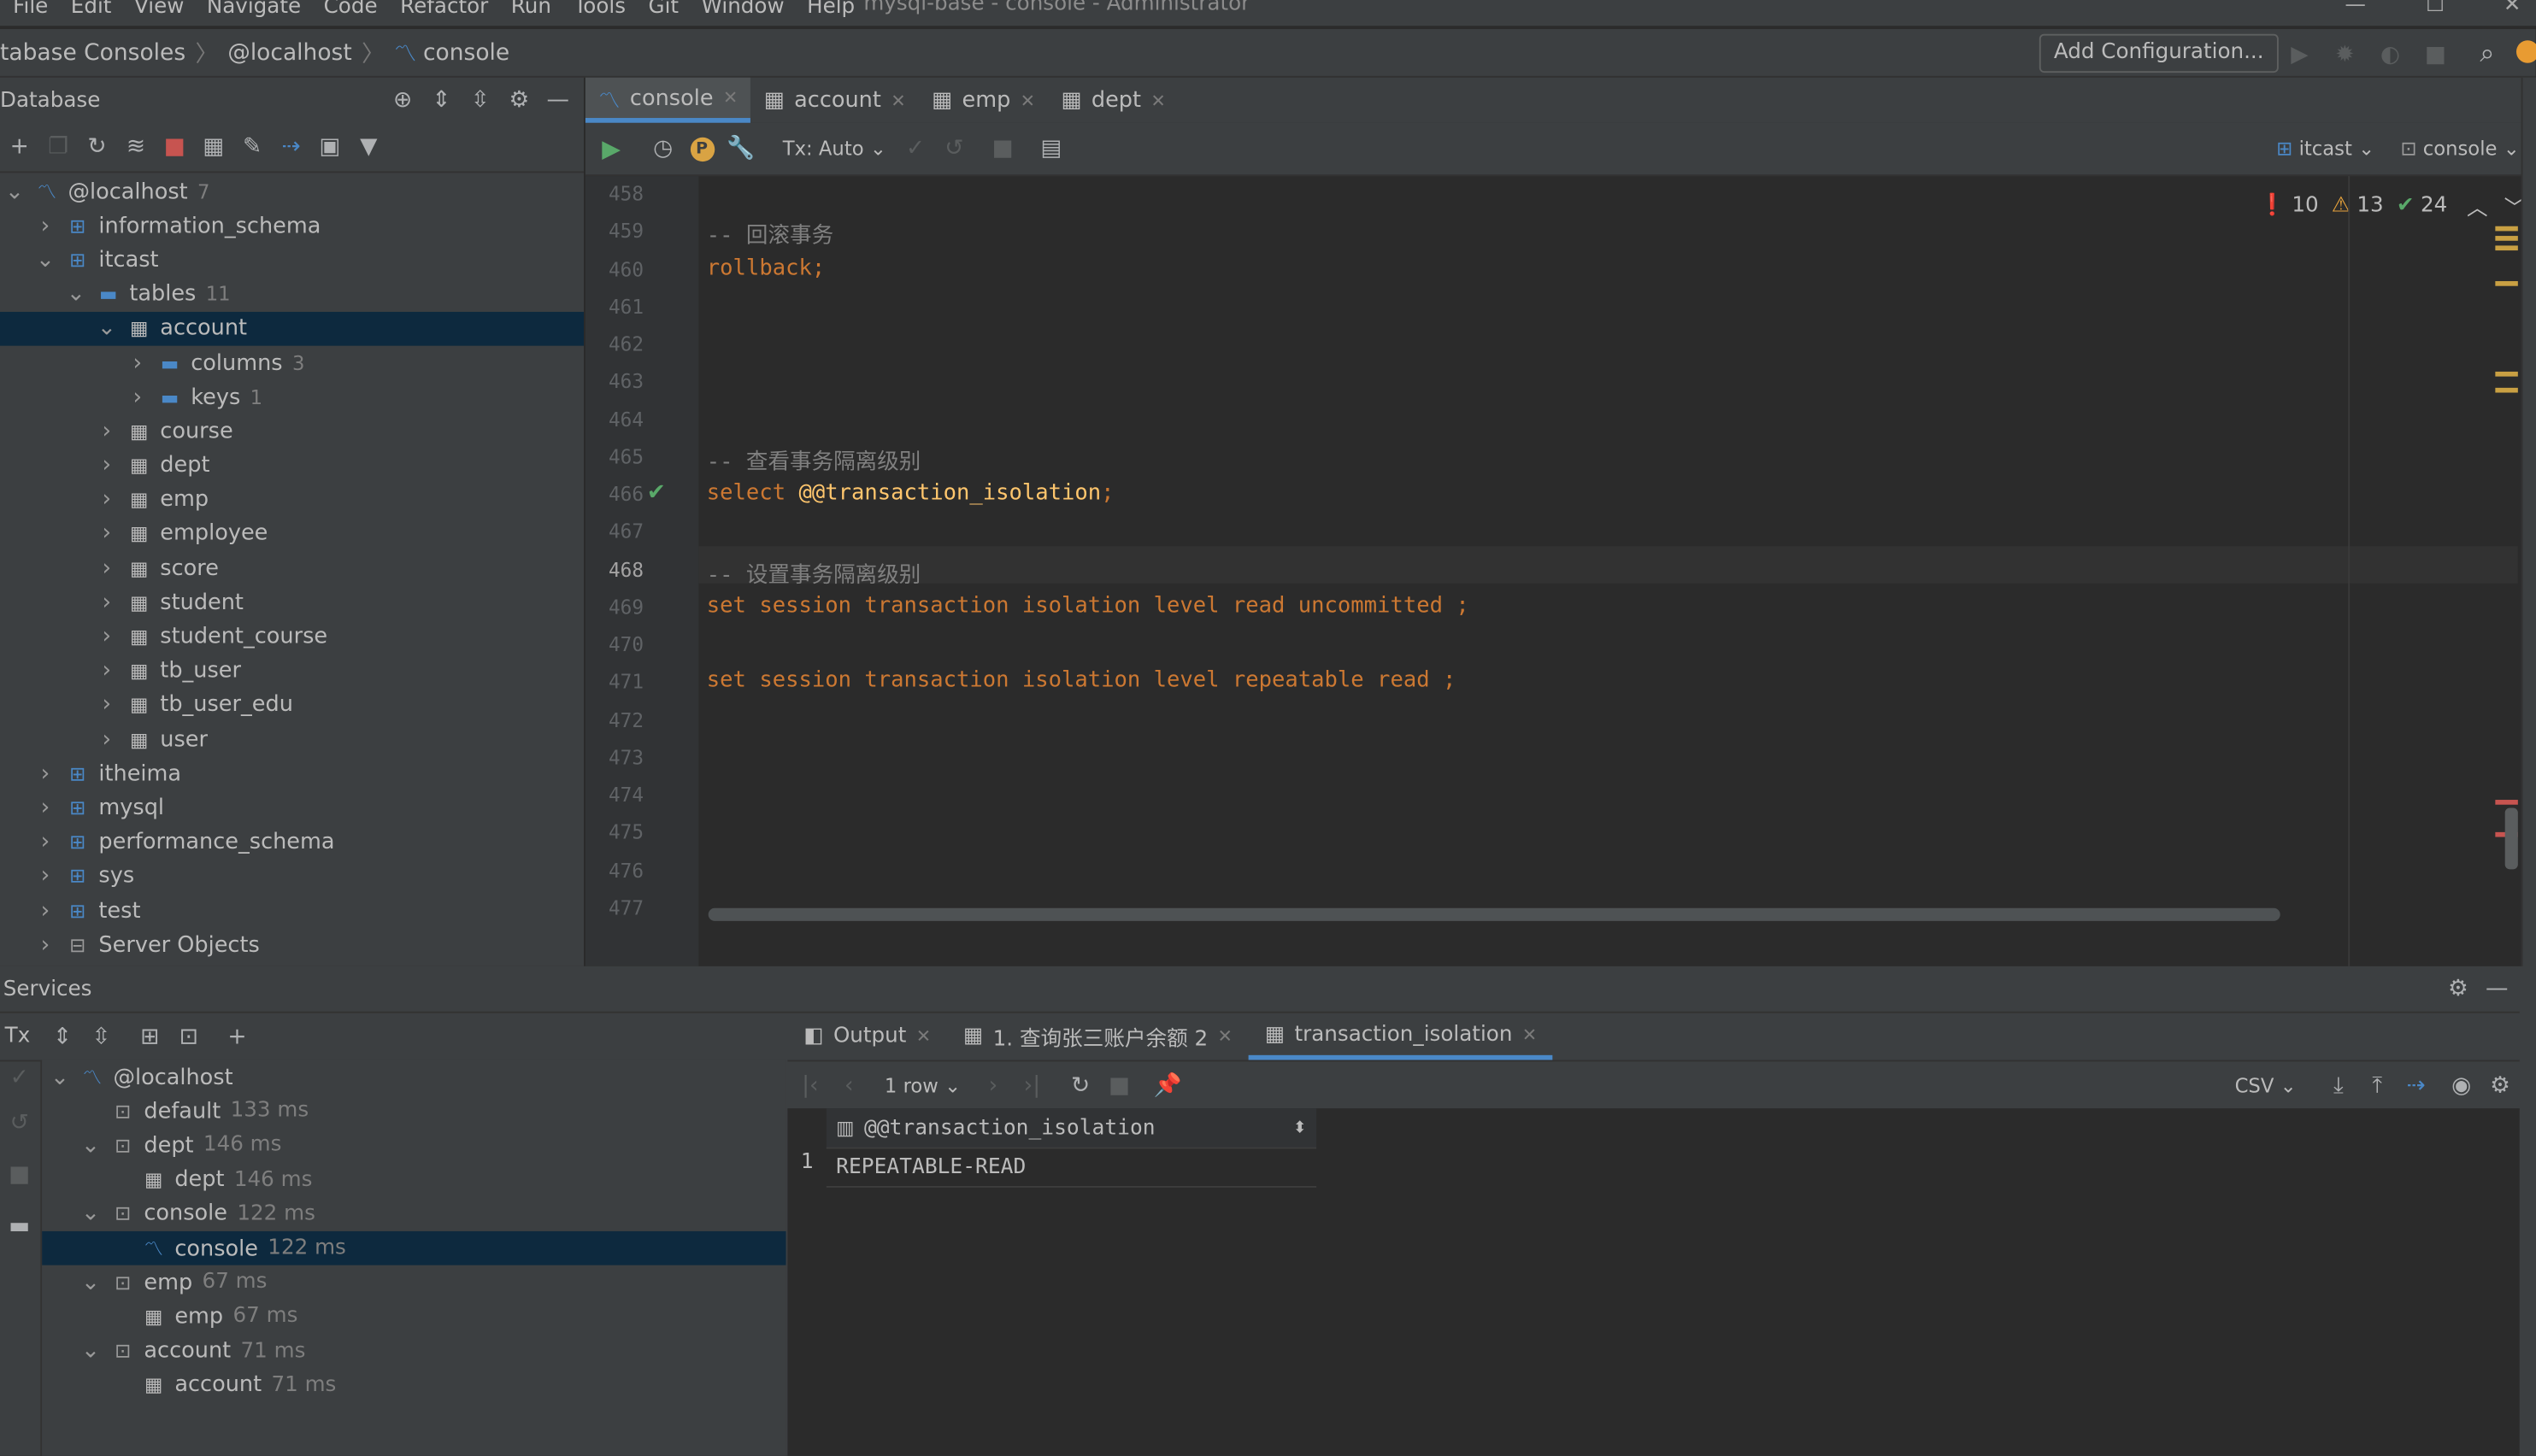 This screenshot has height=1456, width=2536. What do you see at coordinates (292, 842) in the screenshot?
I see `tree-item-performance-schema: › ⊞ performance_schema` at bounding box center [292, 842].